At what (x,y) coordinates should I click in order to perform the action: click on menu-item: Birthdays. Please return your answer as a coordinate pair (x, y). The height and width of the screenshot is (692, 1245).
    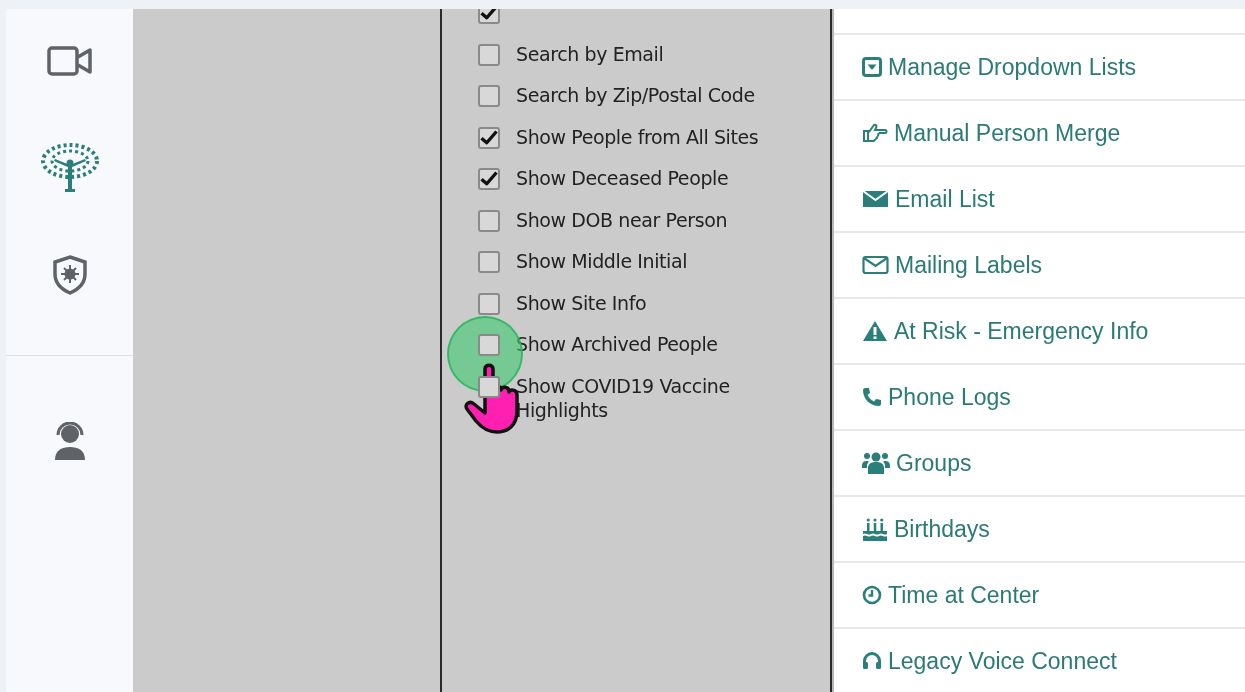
    Looking at the image, I should click on (1039, 530).